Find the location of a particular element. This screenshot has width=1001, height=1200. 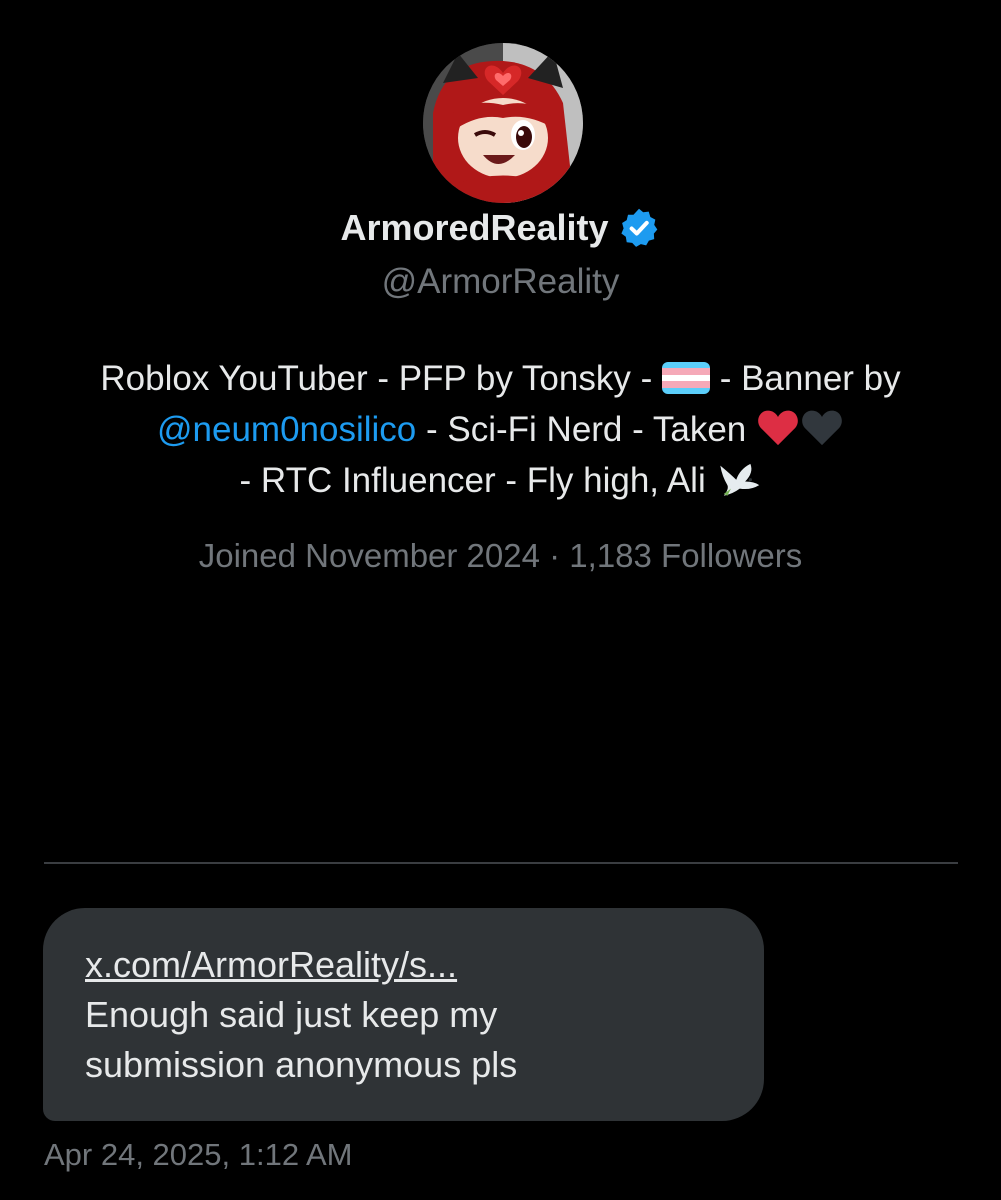

bio-text-3: - Sci-Fi Nerd - Taken is located at coordinates (586, 429).